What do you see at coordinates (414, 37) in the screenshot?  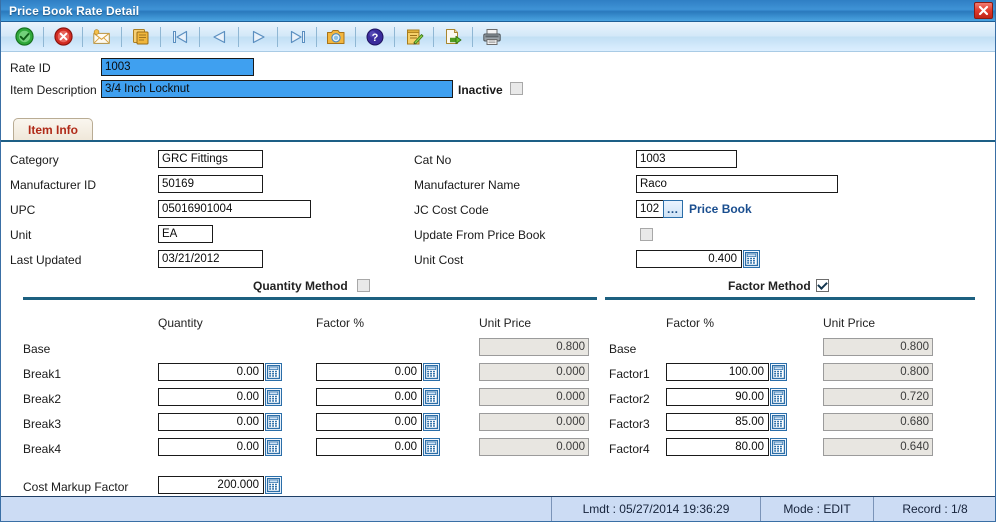 I see `edit-button` at bounding box center [414, 37].